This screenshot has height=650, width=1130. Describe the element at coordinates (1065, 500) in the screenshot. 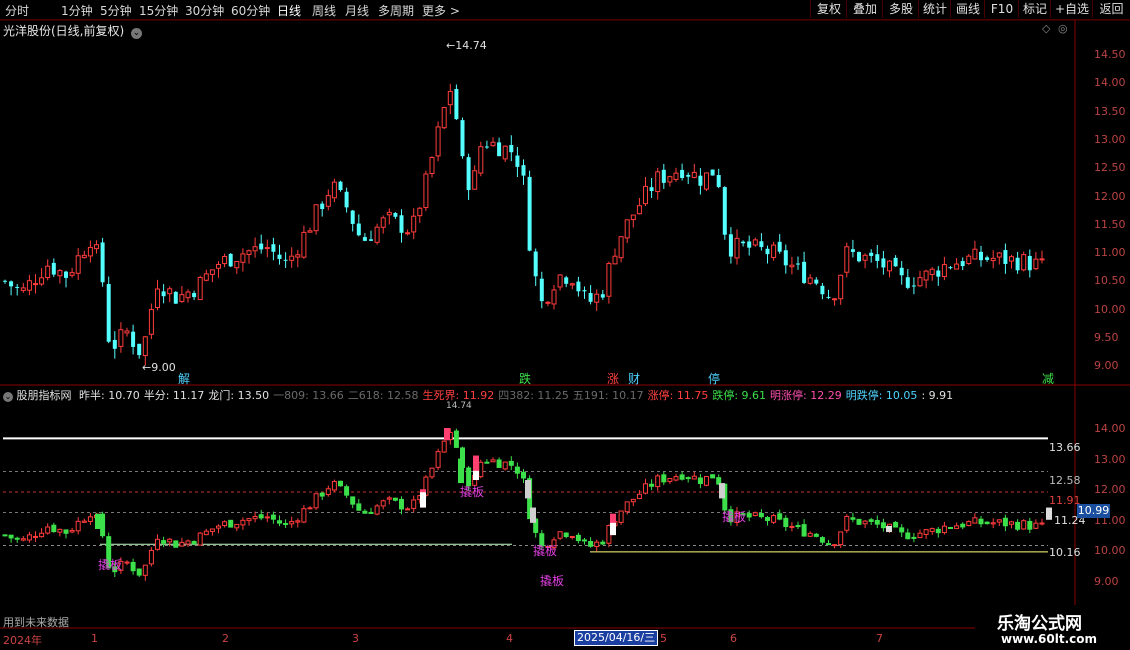

I see `level-label-lifeline: 11.91` at that location.